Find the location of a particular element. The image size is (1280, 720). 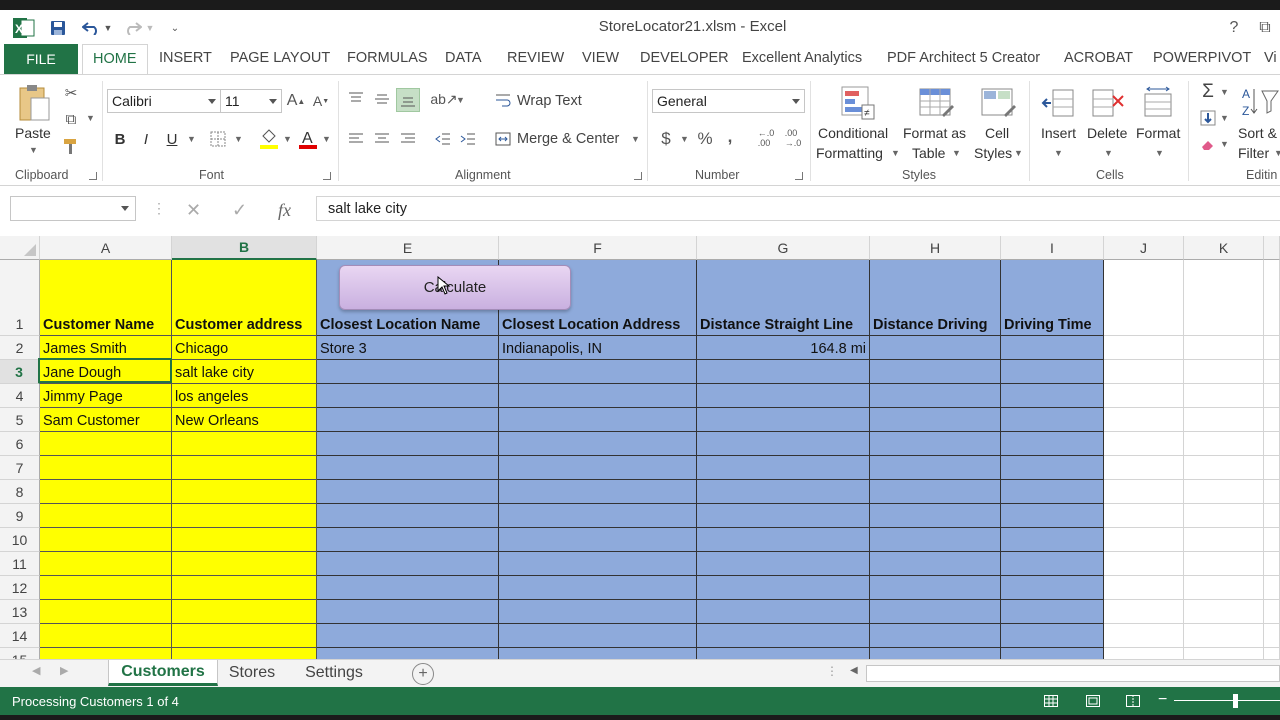

cell-k1 is located at coordinates (1224, 298).